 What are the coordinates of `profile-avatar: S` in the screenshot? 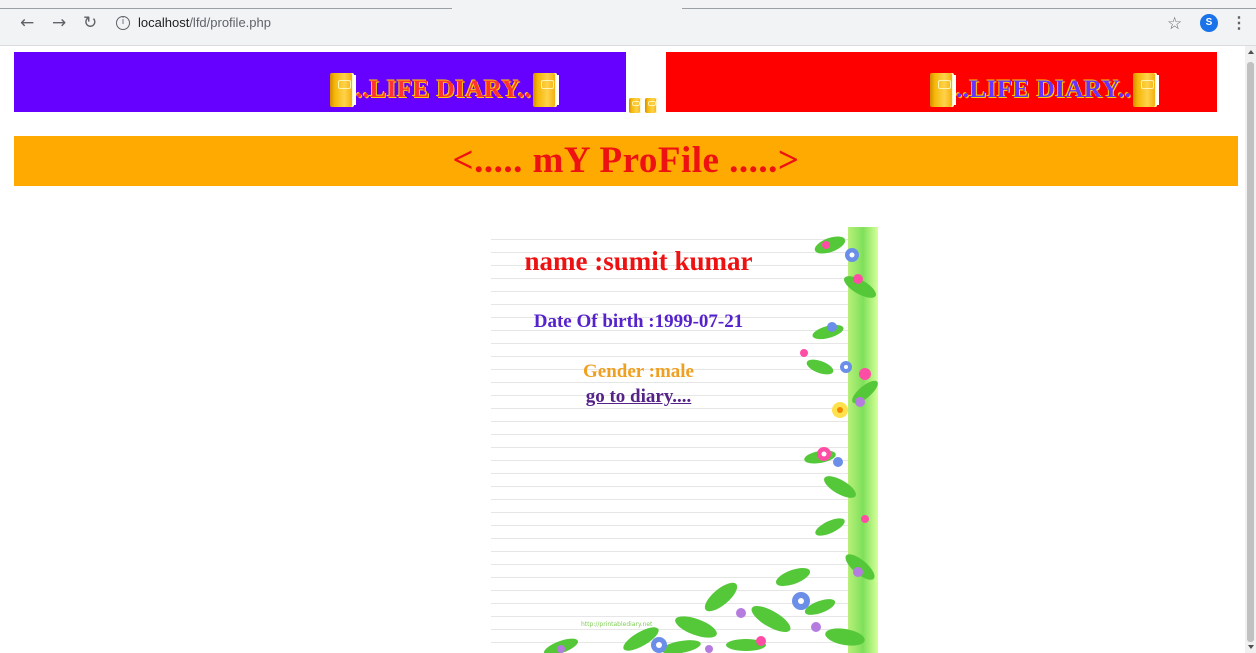 It's located at (1209, 23).